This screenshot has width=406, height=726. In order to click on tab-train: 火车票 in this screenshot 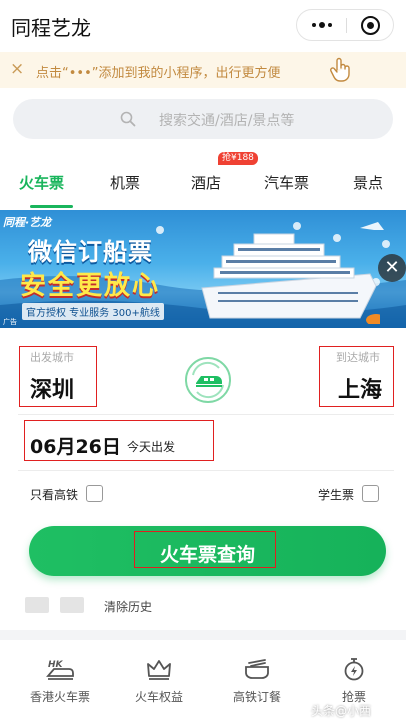, I will do `click(41, 182)`.